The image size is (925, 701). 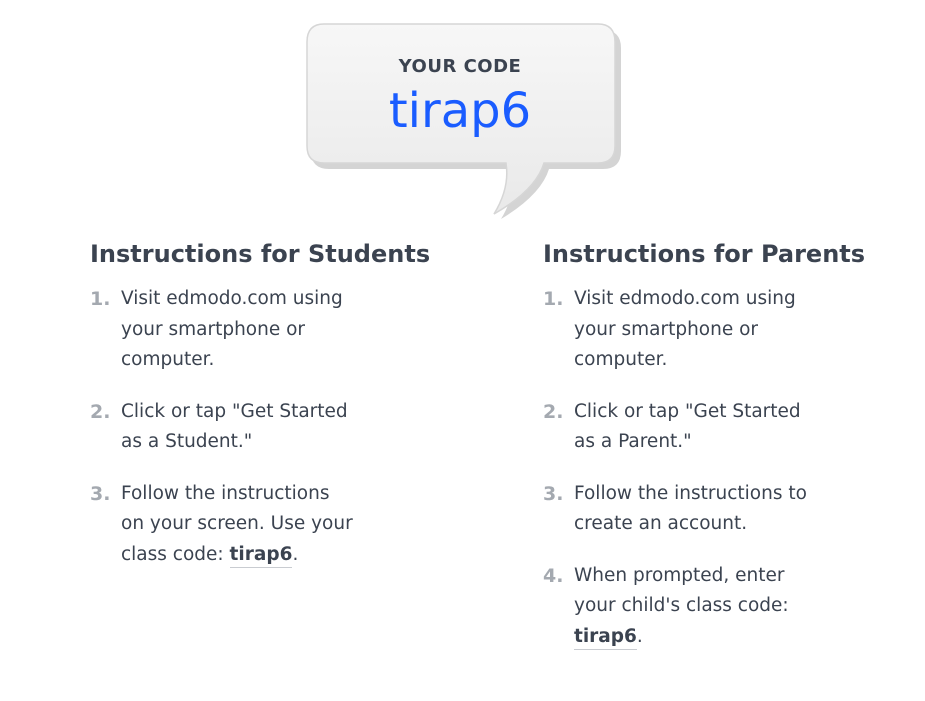 I want to click on step-line: Follow the instructions, so click(x=225, y=493).